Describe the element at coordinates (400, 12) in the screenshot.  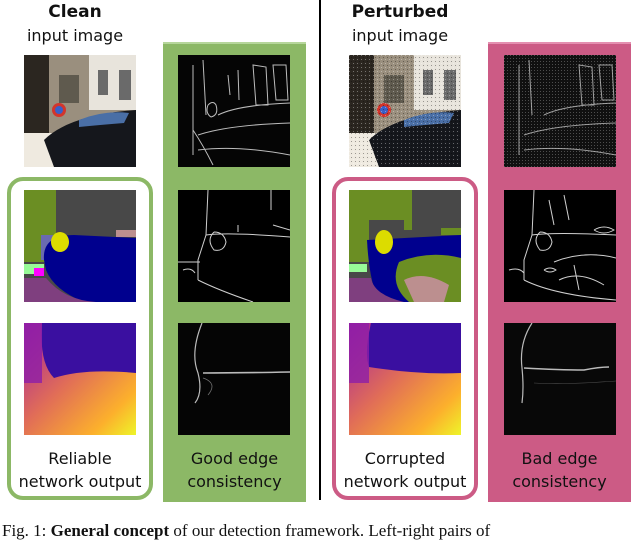
I see `perturbed-title: Perturbed` at that location.